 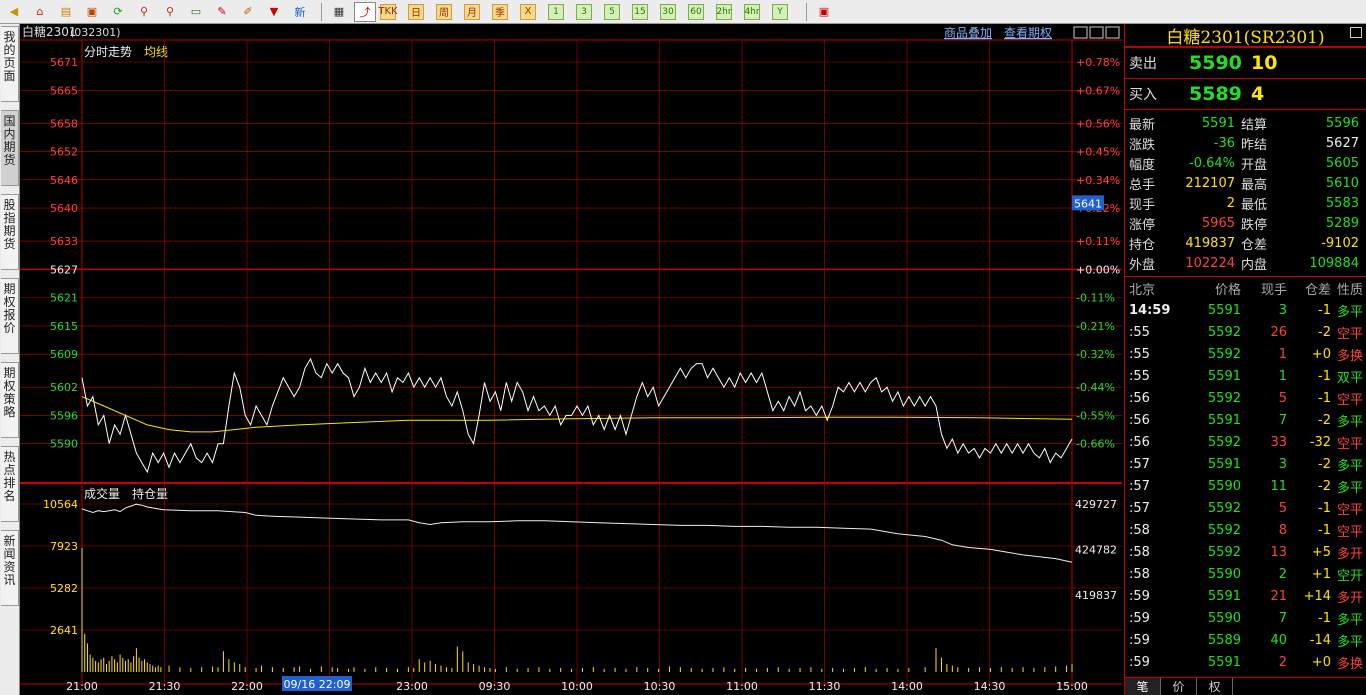 What do you see at coordinates (1227, 290) in the screenshot?
I see `ticks-header-cell: 价格` at bounding box center [1227, 290].